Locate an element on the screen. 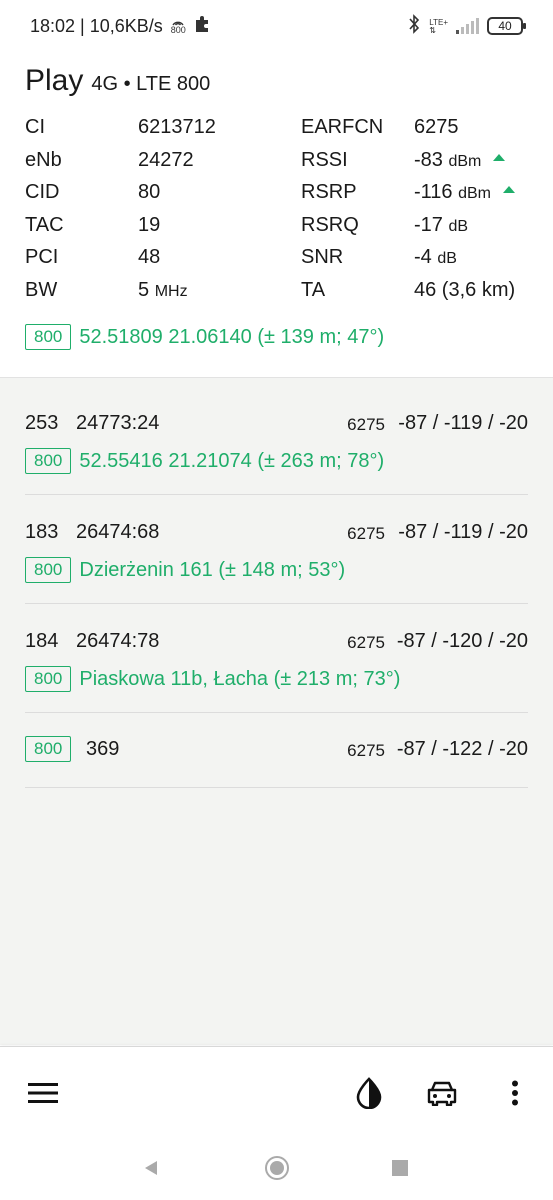  signal-strength-icon is located at coordinates (467, 26).